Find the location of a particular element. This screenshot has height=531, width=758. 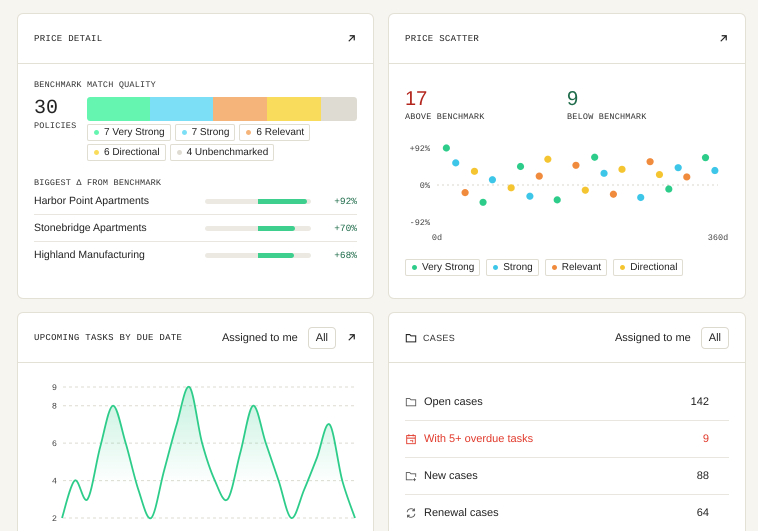

stat-label: BELOW BENCHMARK is located at coordinates (607, 117).